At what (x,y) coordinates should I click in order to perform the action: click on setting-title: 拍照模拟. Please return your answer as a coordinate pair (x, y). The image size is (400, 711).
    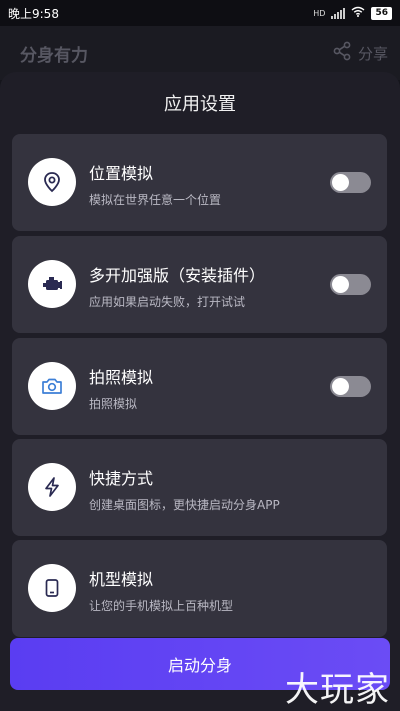
    Looking at the image, I should click on (121, 377).